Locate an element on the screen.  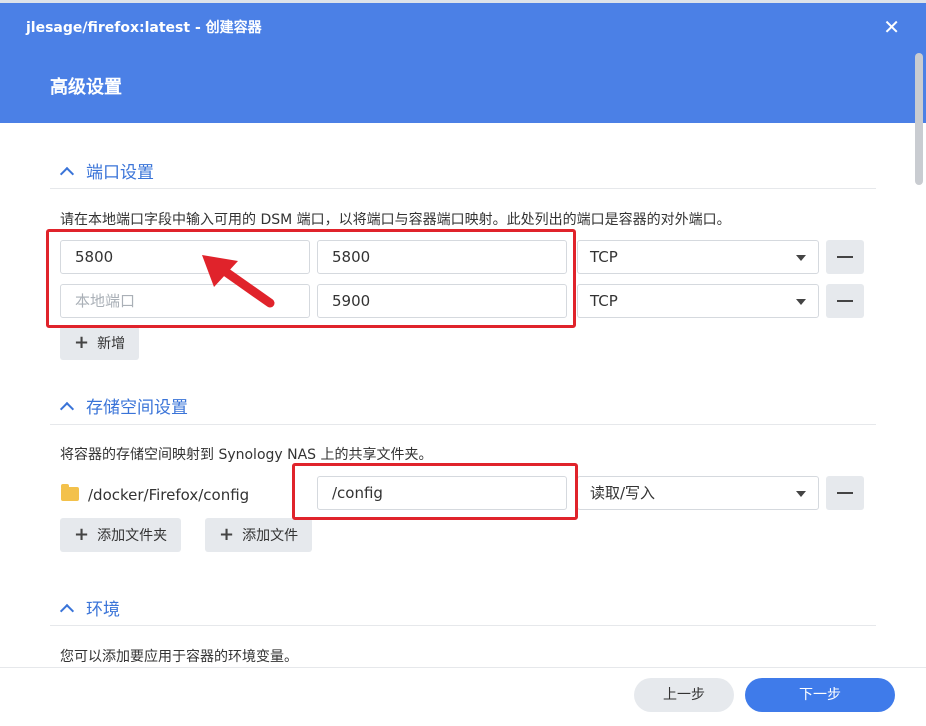
section-environment-title: 环境 is located at coordinates (103, 610).